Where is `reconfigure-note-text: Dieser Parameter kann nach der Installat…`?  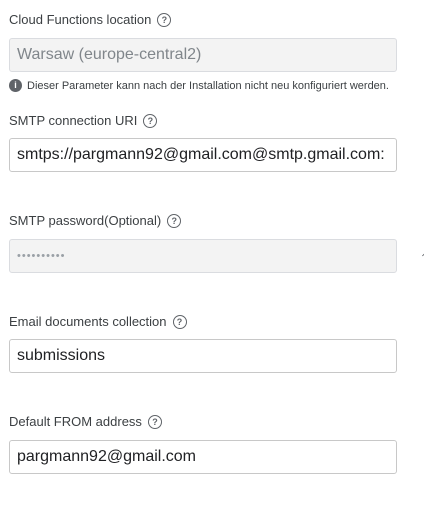 reconfigure-note-text: Dieser Parameter kann nach der Installat… is located at coordinates (208, 85).